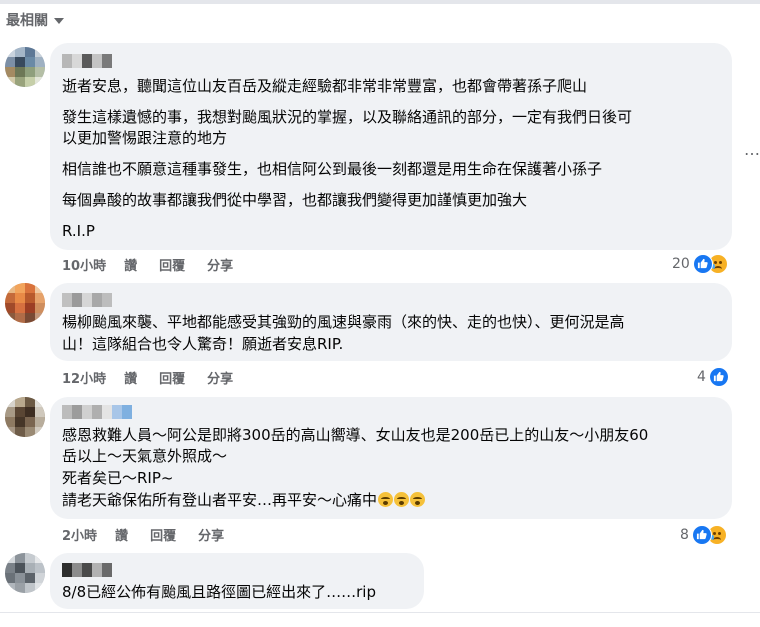  What do you see at coordinates (158, 377) in the screenshot?
I see `comment-actions: 12小時 讚 回覆 分享` at bounding box center [158, 377].